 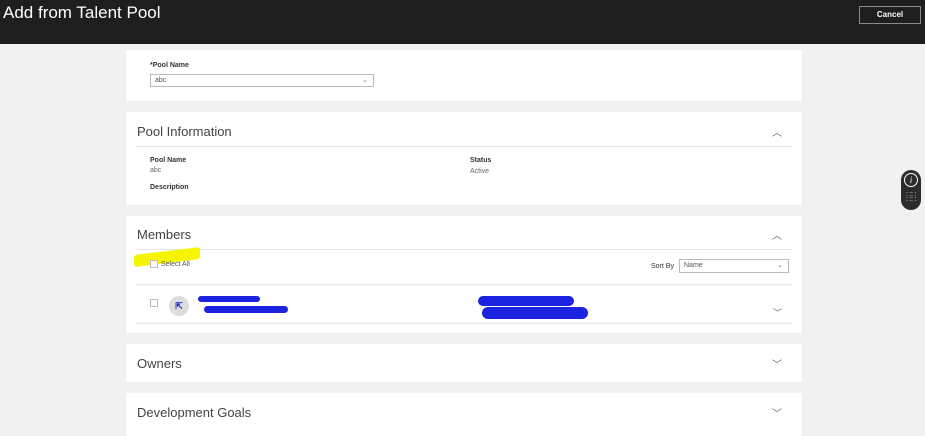 I want to click on owners-title: Owners, so click(x=159, y=363).